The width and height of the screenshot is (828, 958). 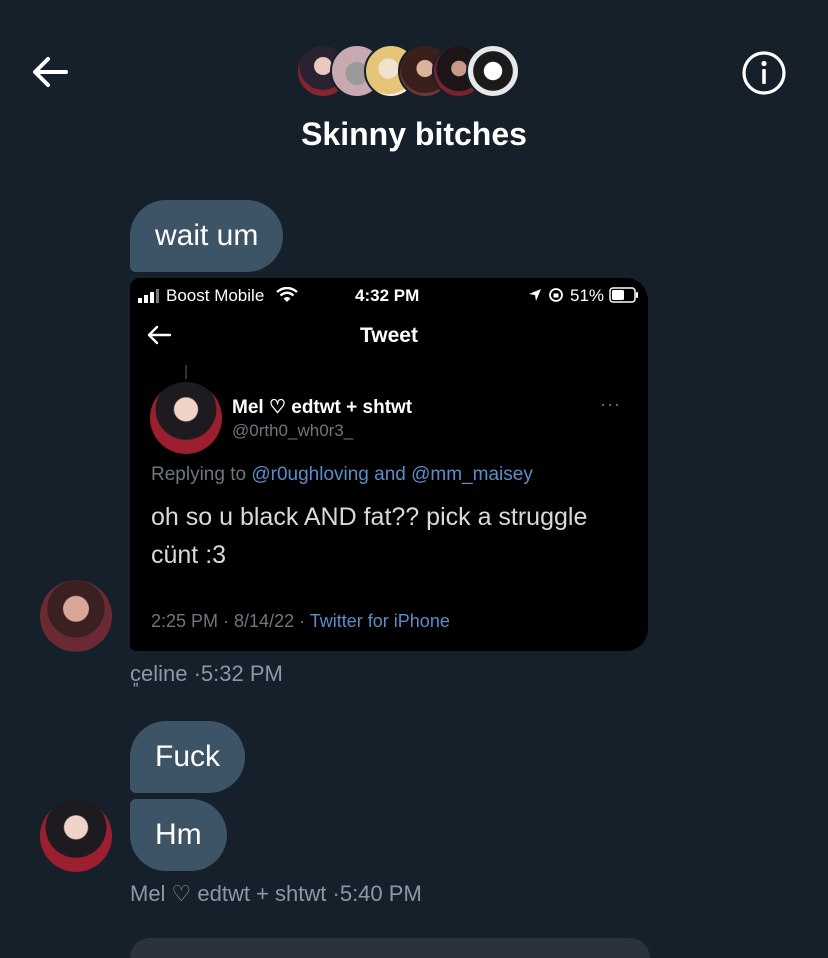 What do you see at coordinates (392, 474) in the screenshot?
I see `reply-users: @r0ughloving and @mm_maisey` at bounding box center [392, 474].